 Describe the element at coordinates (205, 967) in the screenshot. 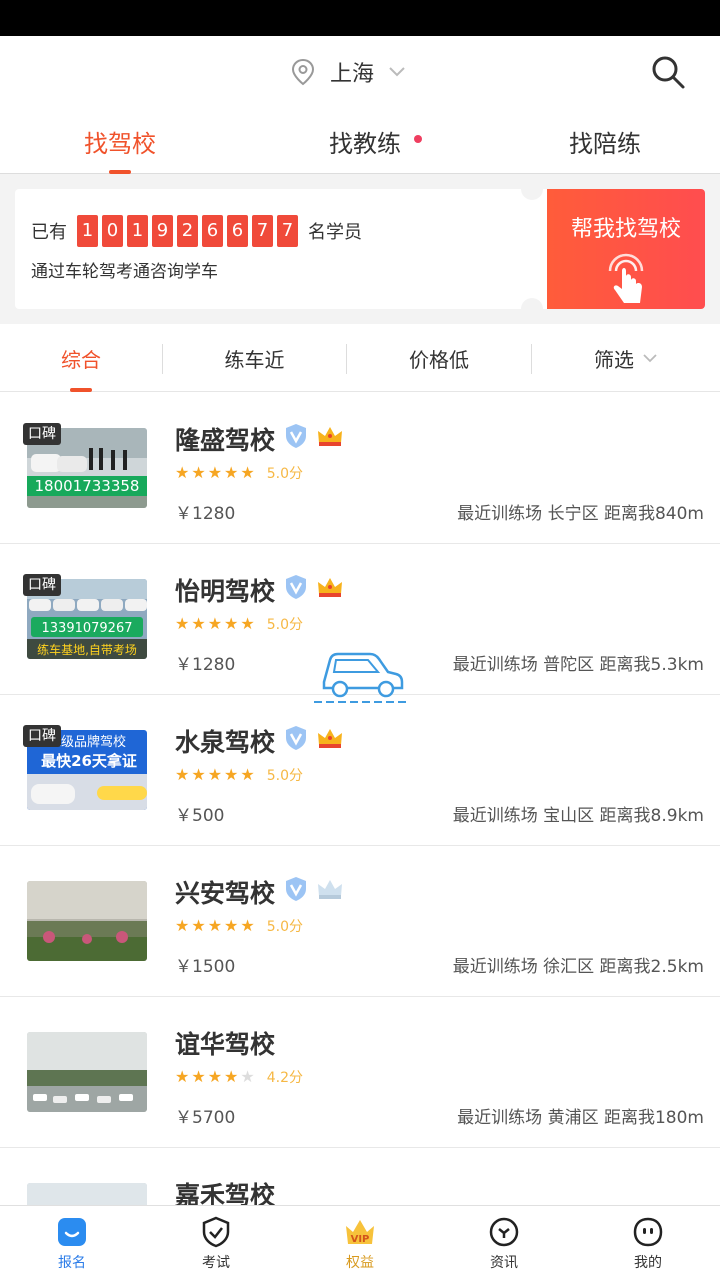

I see `school-price: ￥1500` at that location.